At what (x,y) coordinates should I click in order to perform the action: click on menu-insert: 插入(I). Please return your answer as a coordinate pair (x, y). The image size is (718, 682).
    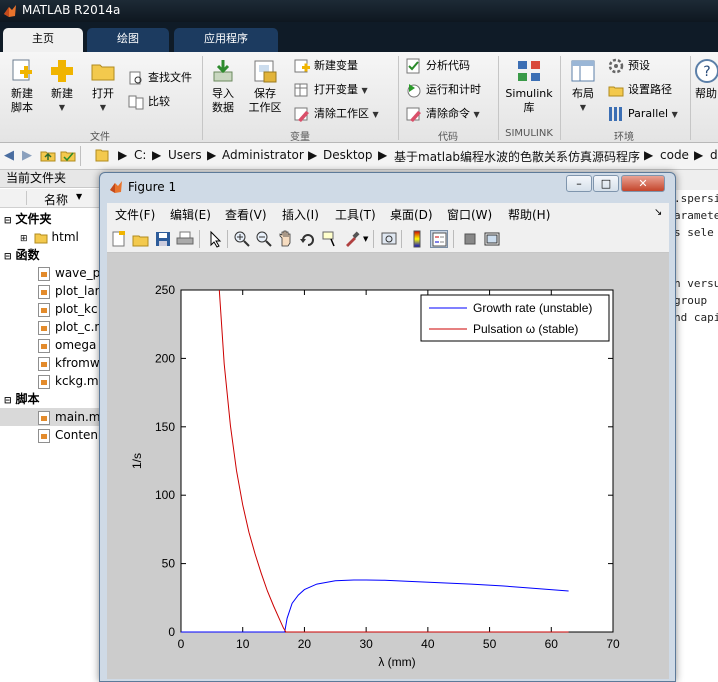
    Looking at the image, I should click on (300, 214).